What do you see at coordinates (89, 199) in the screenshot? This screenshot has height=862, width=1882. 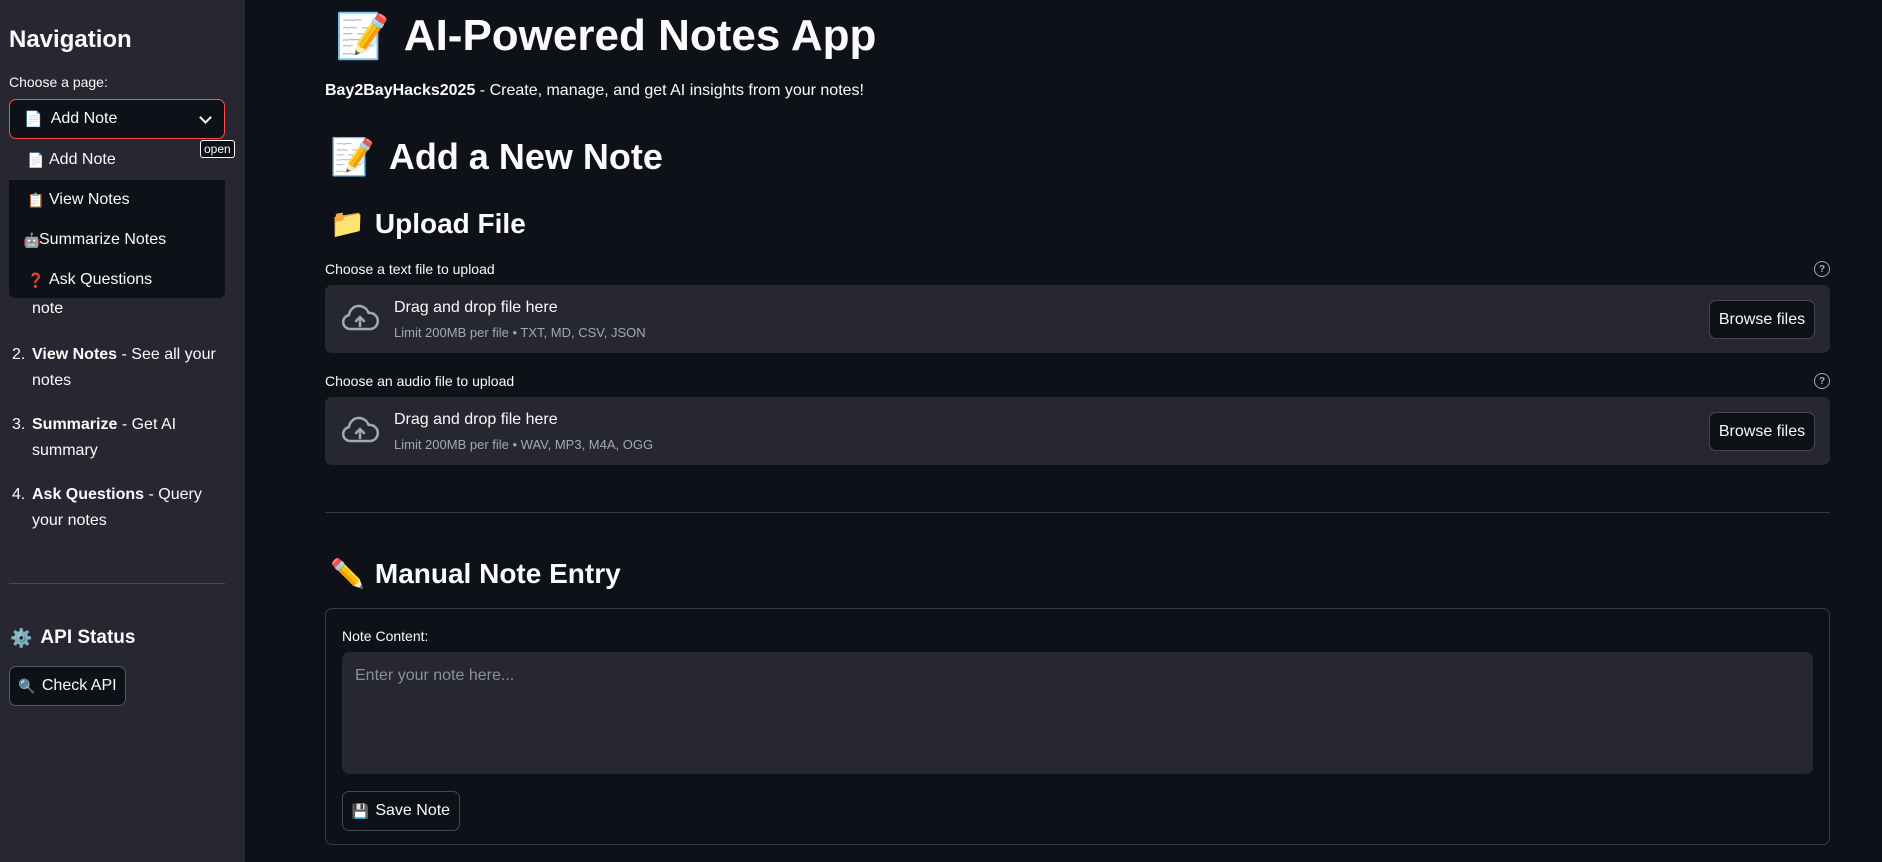 I see `option-label: View Notes` at bounding box center [89, 199].